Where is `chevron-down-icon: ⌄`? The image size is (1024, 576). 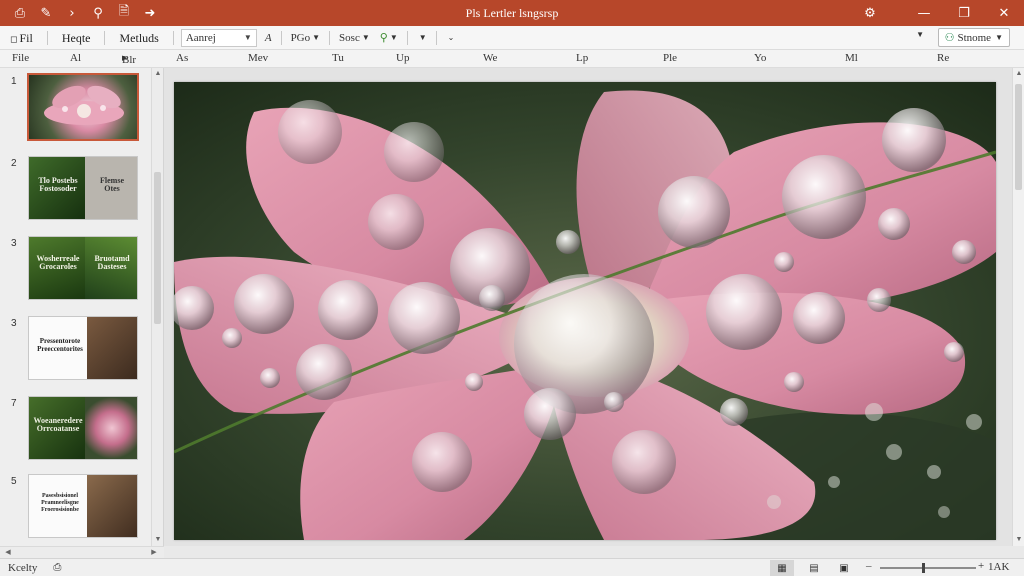 chevron-down-icon: ⌄ is located at coordinates (451, 37).